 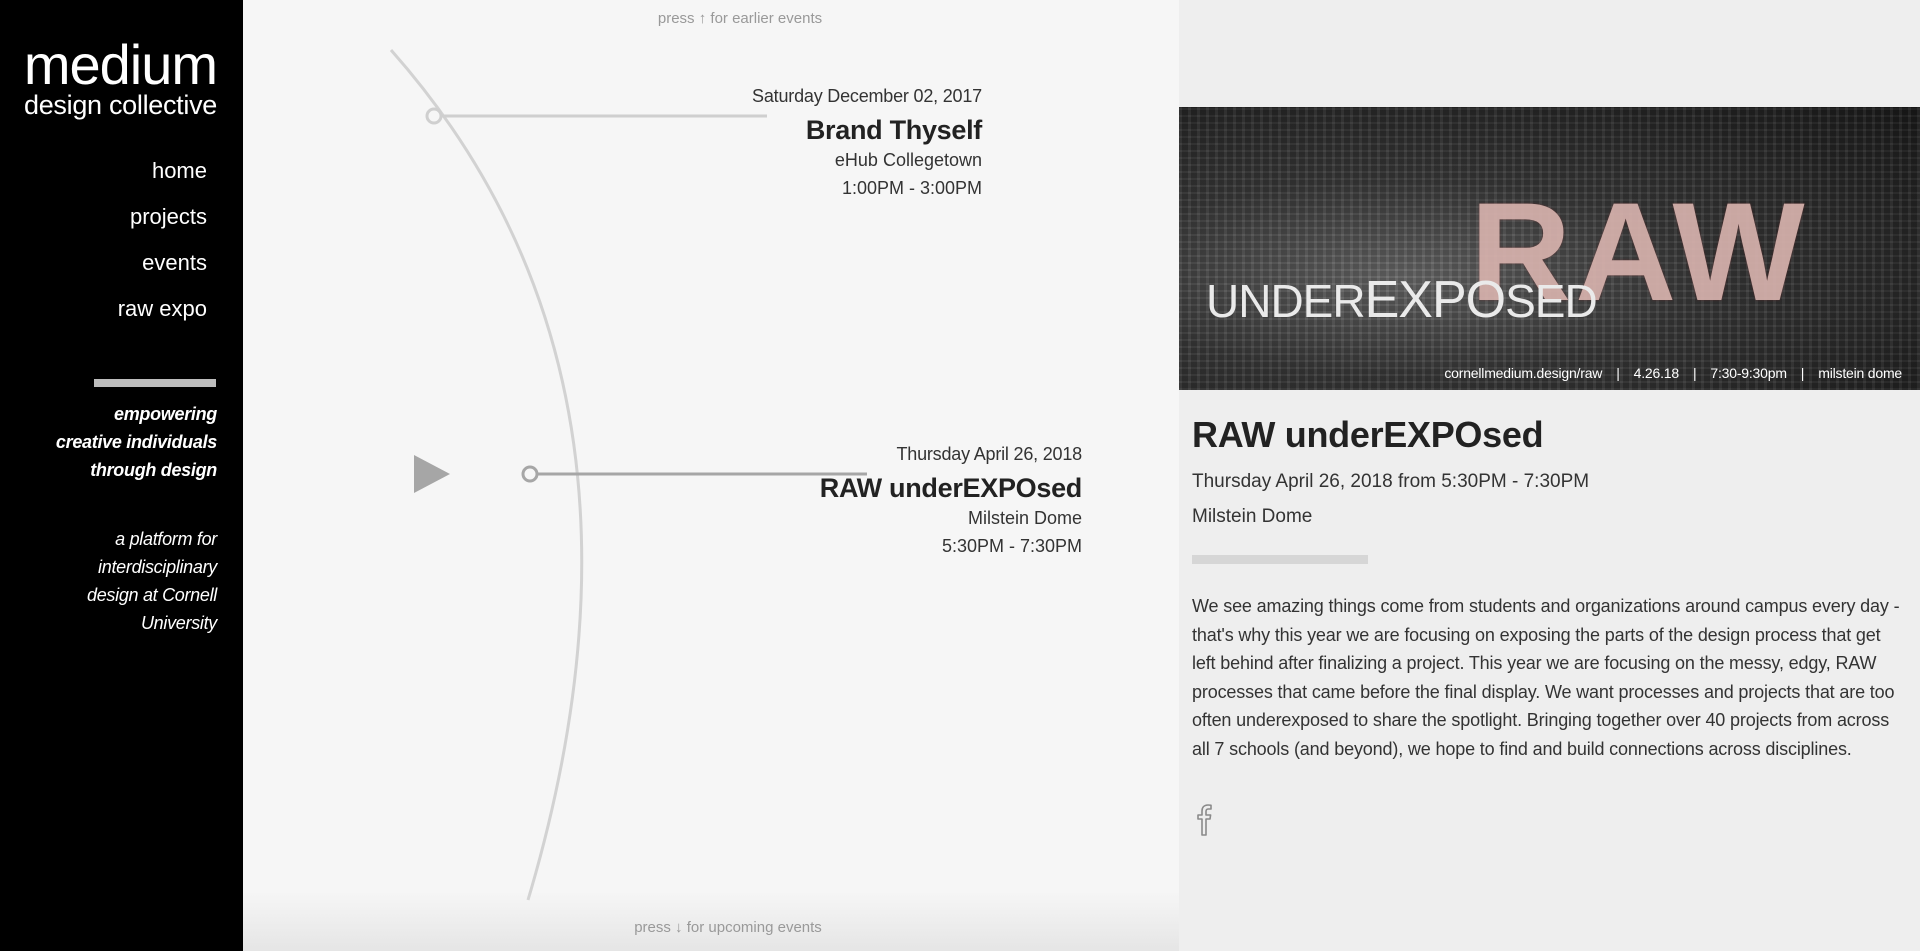 I want to click on banner-venue: milstein dome, so click(x=1860, y=373).